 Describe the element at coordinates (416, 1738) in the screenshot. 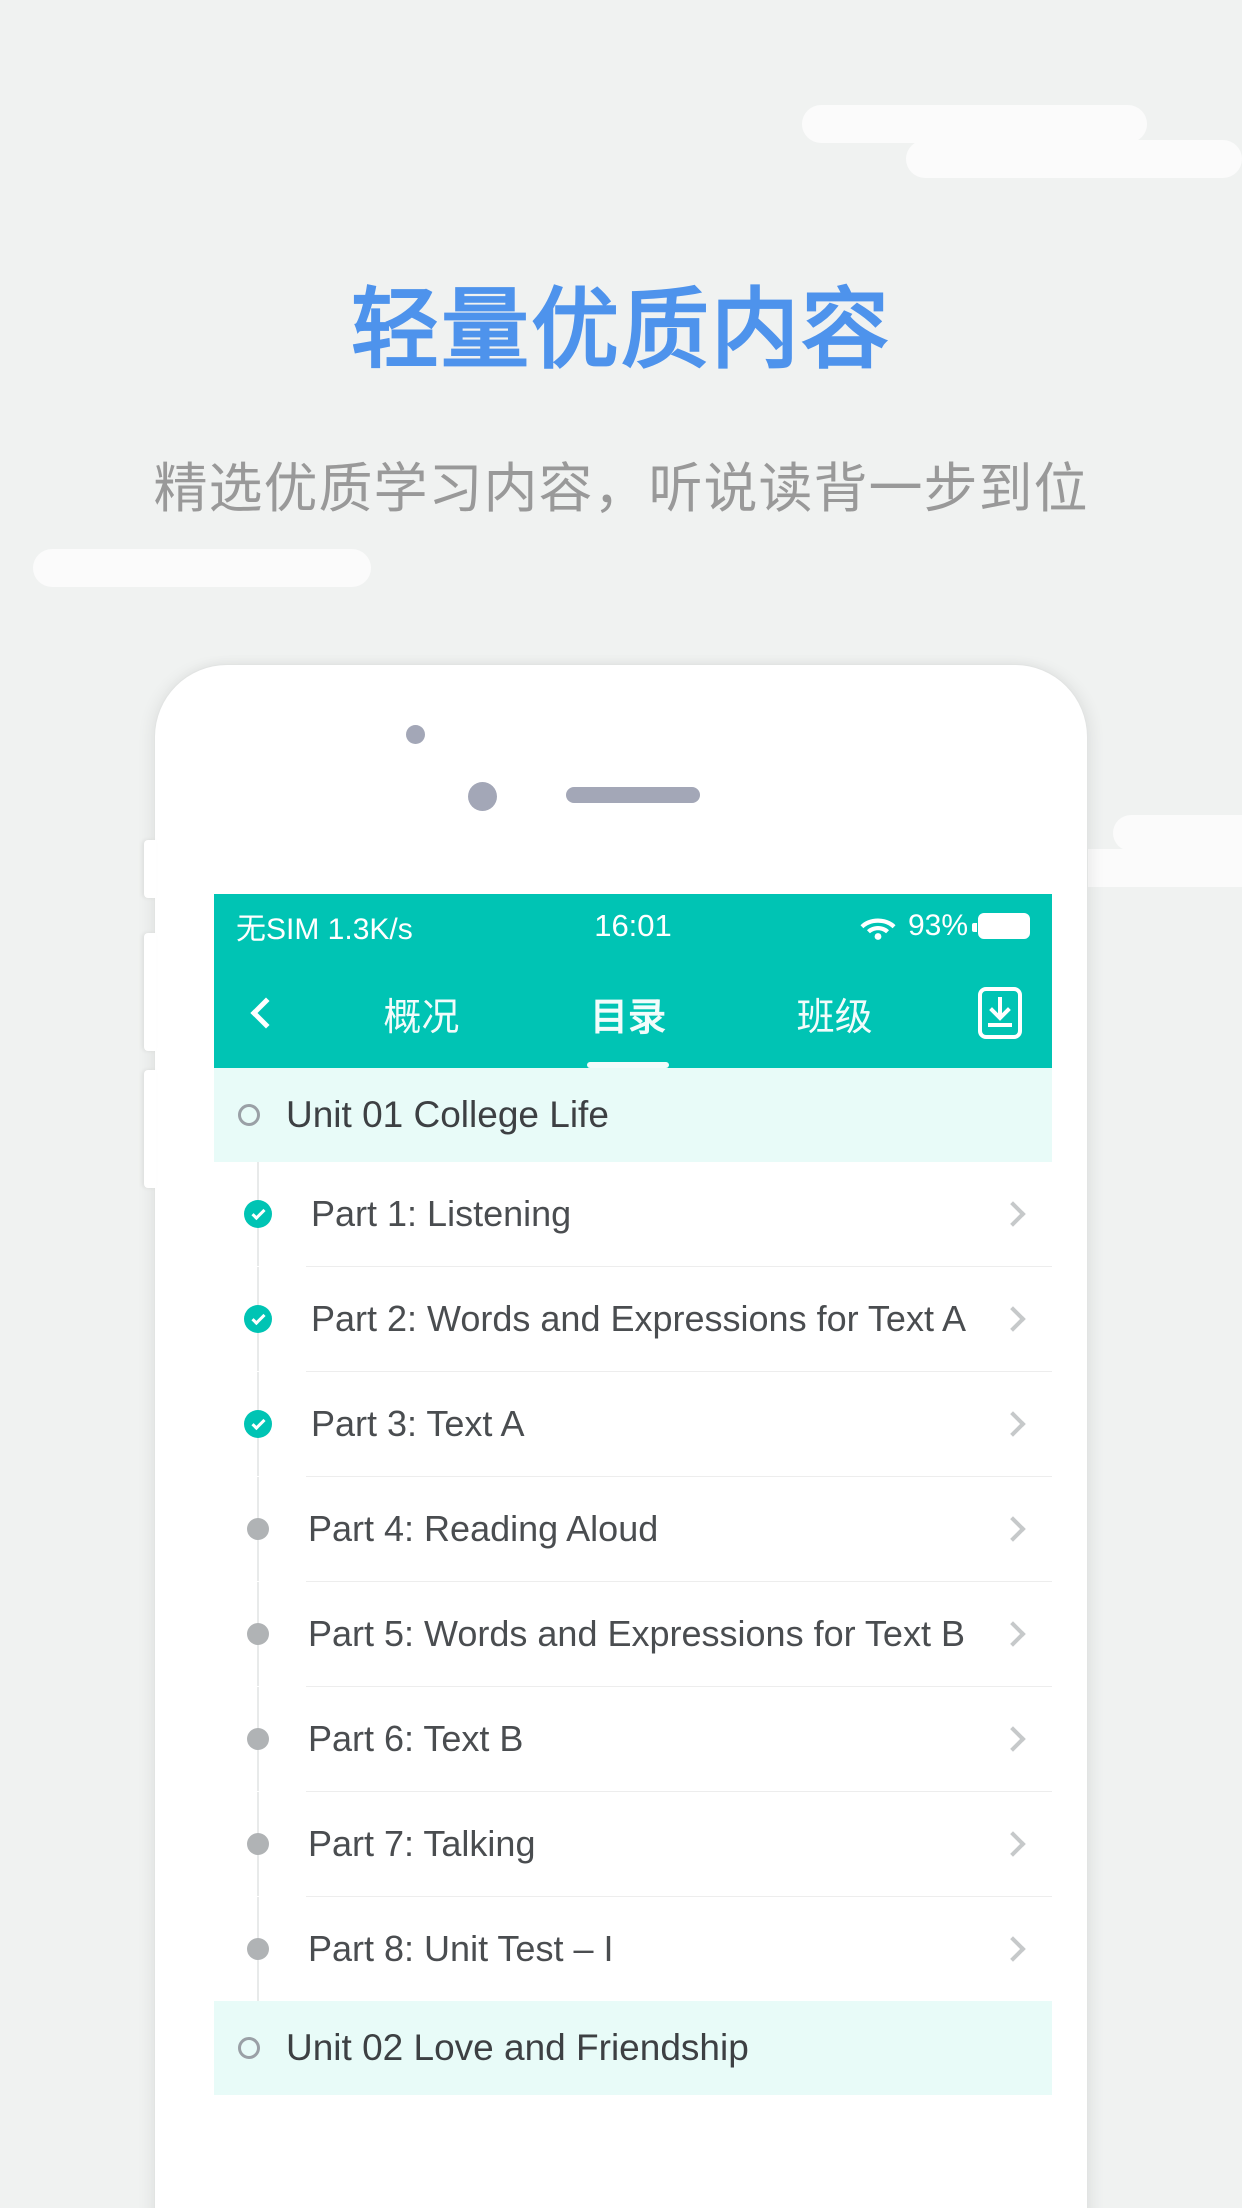

I see `list-item-label: Part 6: Text B` at that location.